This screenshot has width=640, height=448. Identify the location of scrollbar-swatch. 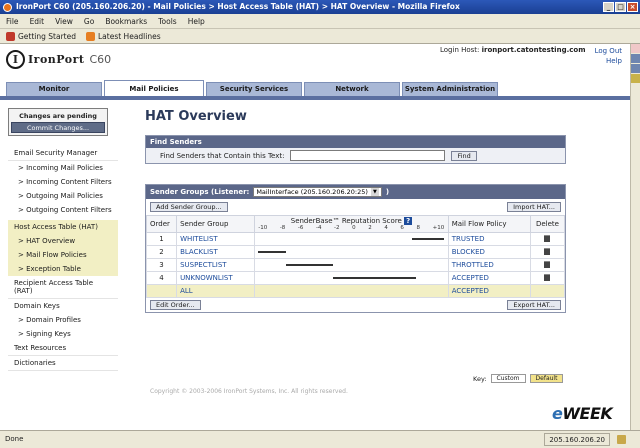
(635, 78).